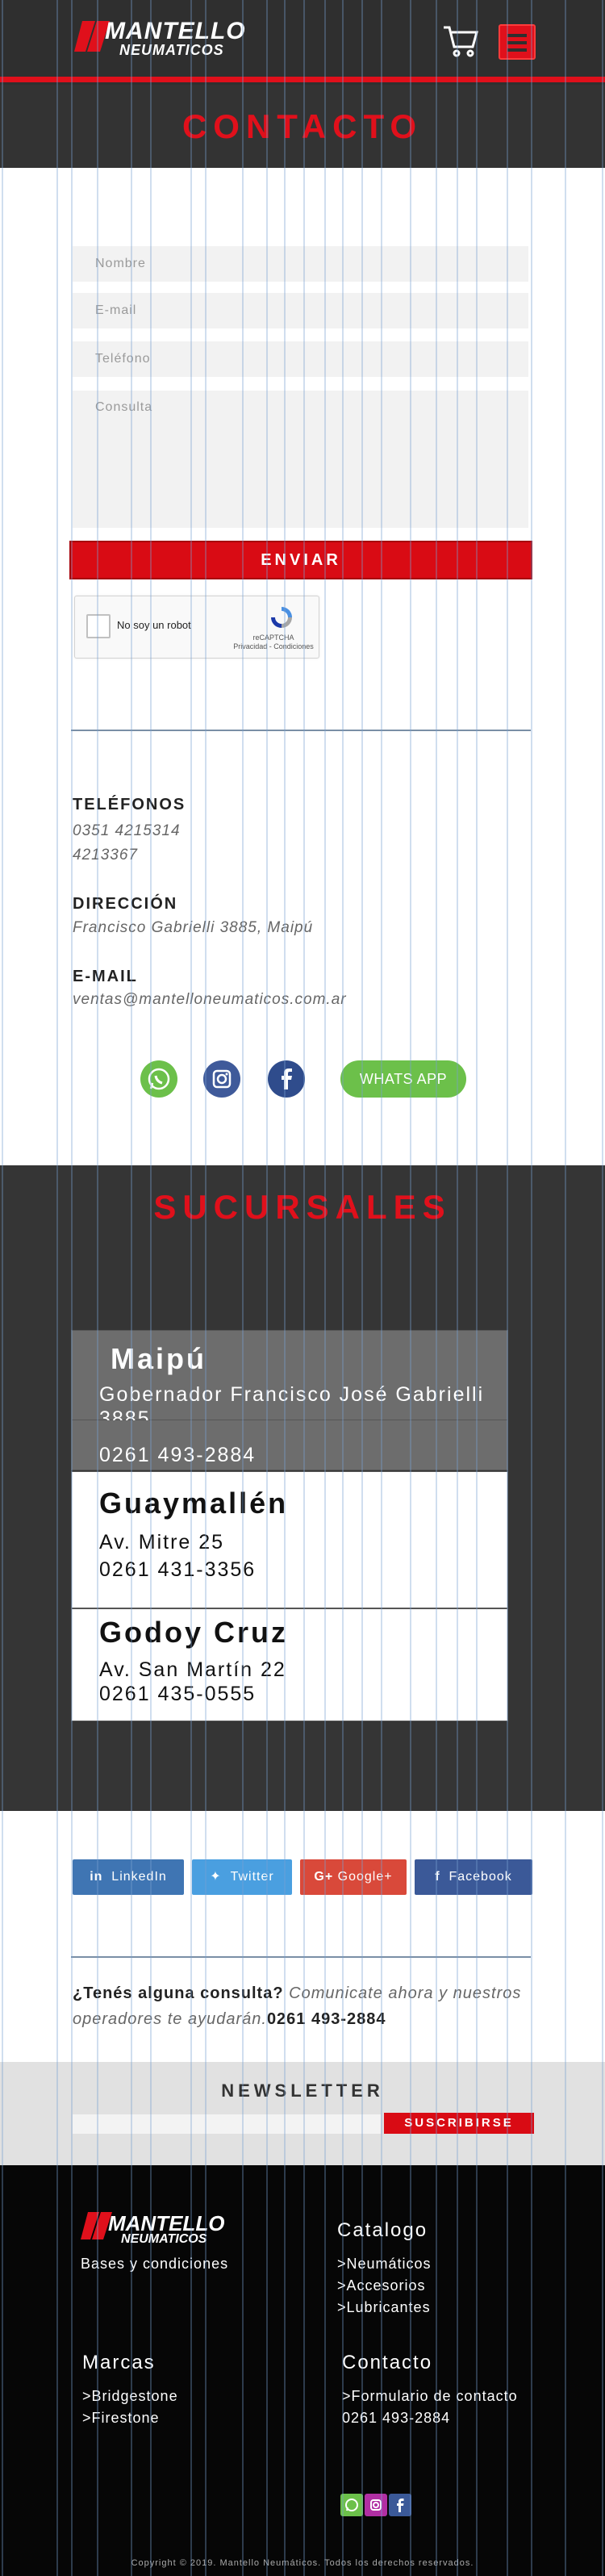 The width and height of the screenshot is (605, 2576). What do you see at coordinates (98, 626) in the screenshot?
I see `recaptcha-checkbox` at bounding box center [98, 626].